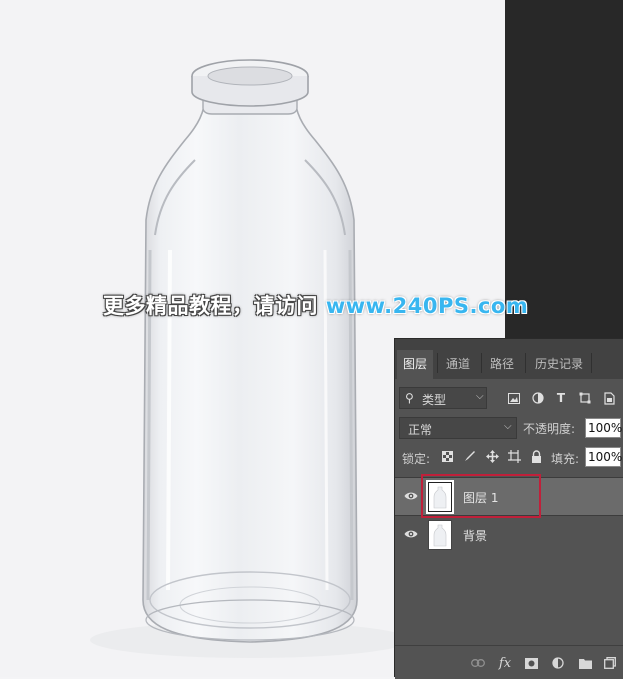 Image resolution: width=623 pixels, height=679 pixels. I want to click on lock-transparent-icon, so click(447, 456).